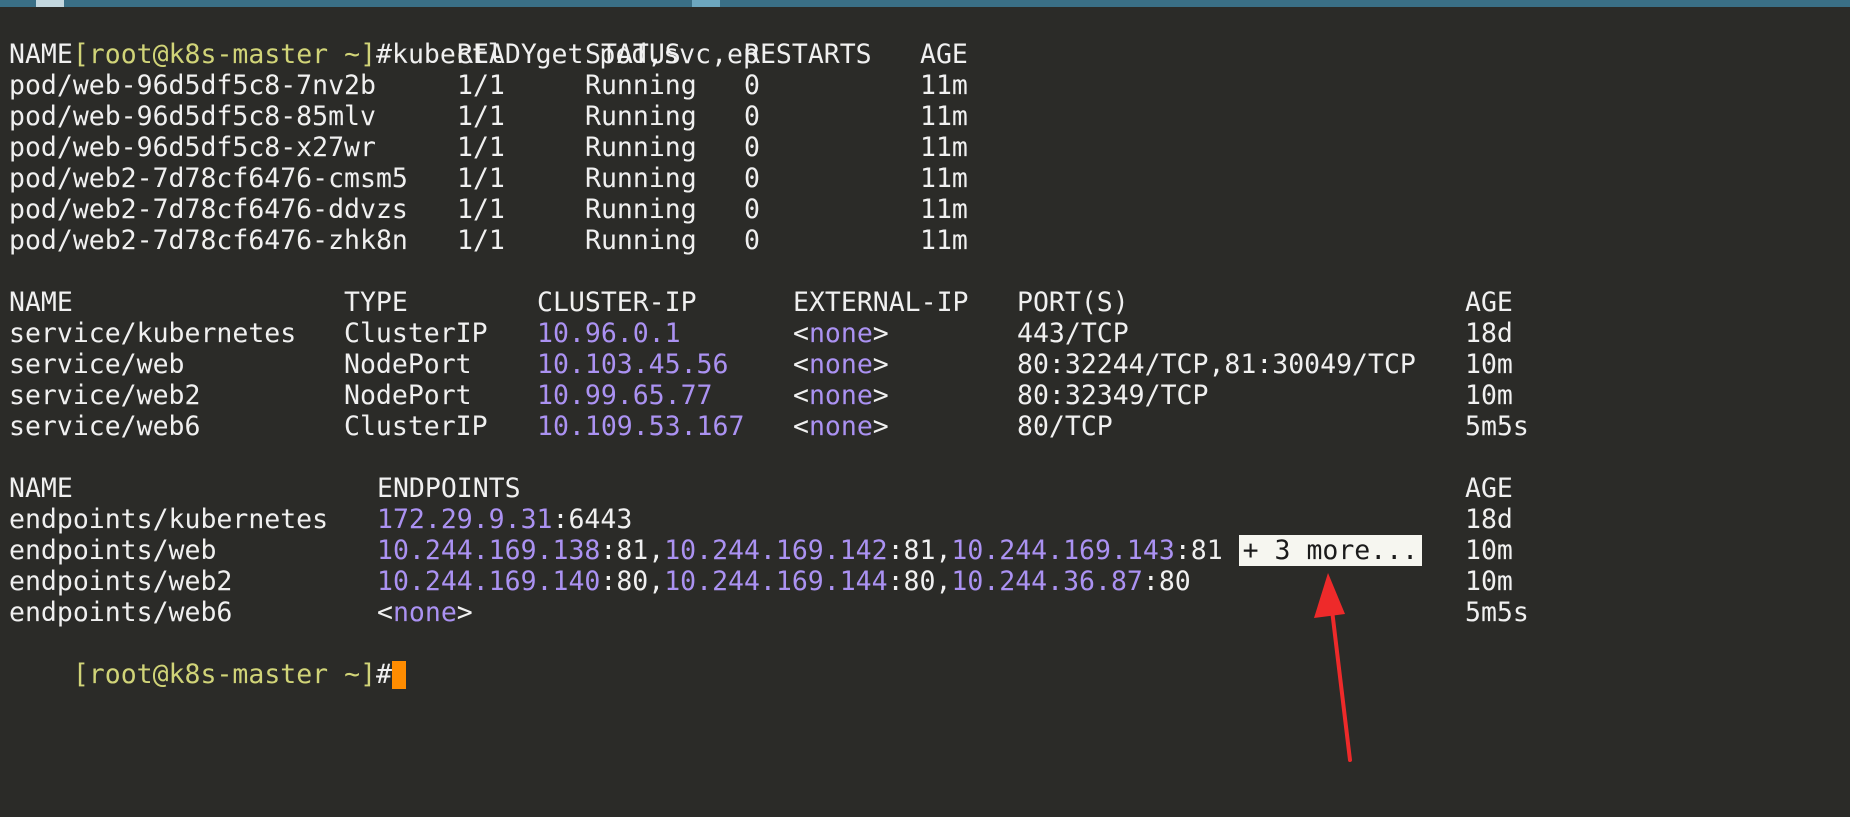  I want to click on red-arrow-icon, so click(1333, 667).